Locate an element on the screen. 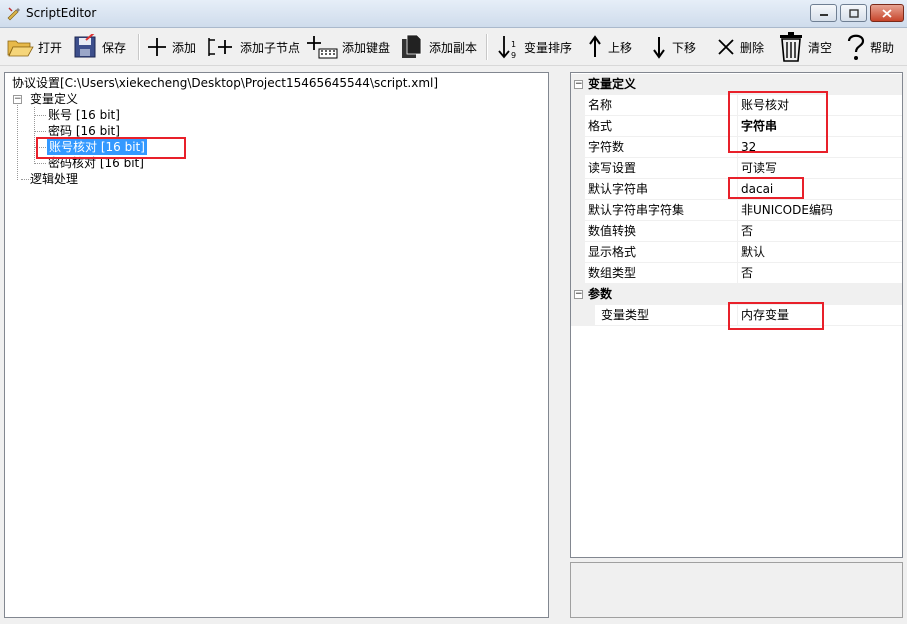  tree-node-password: 密码 [16 bit] is located at coordinates (84, 131).